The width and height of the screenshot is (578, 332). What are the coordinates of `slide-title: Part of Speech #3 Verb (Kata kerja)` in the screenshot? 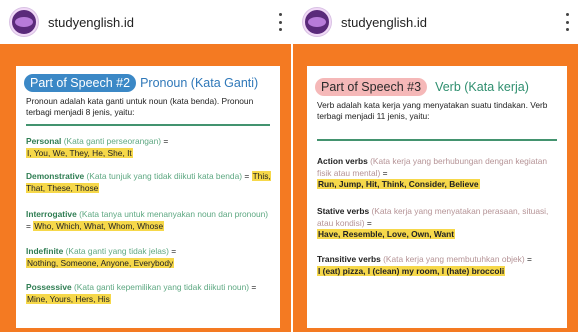 It's located at (422, 87).